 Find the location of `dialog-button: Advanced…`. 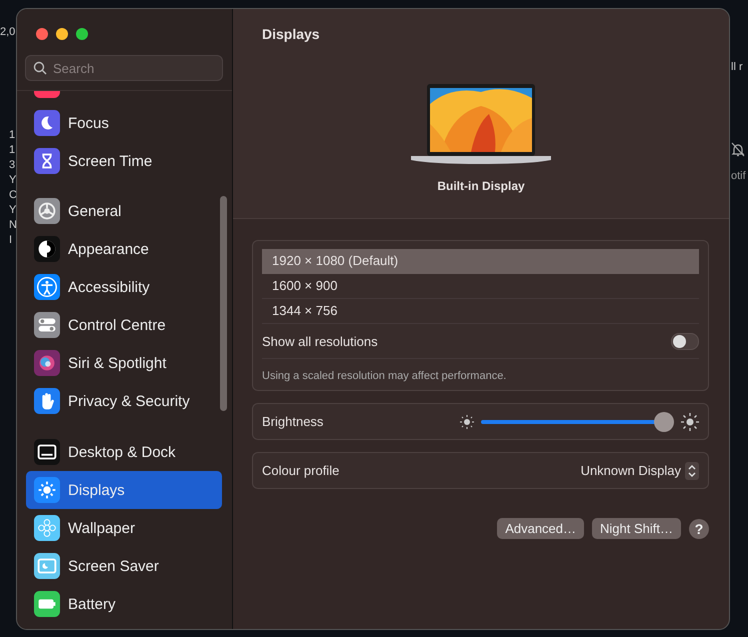

dialog-button: Advanced… is located at coordinates (540, 528).